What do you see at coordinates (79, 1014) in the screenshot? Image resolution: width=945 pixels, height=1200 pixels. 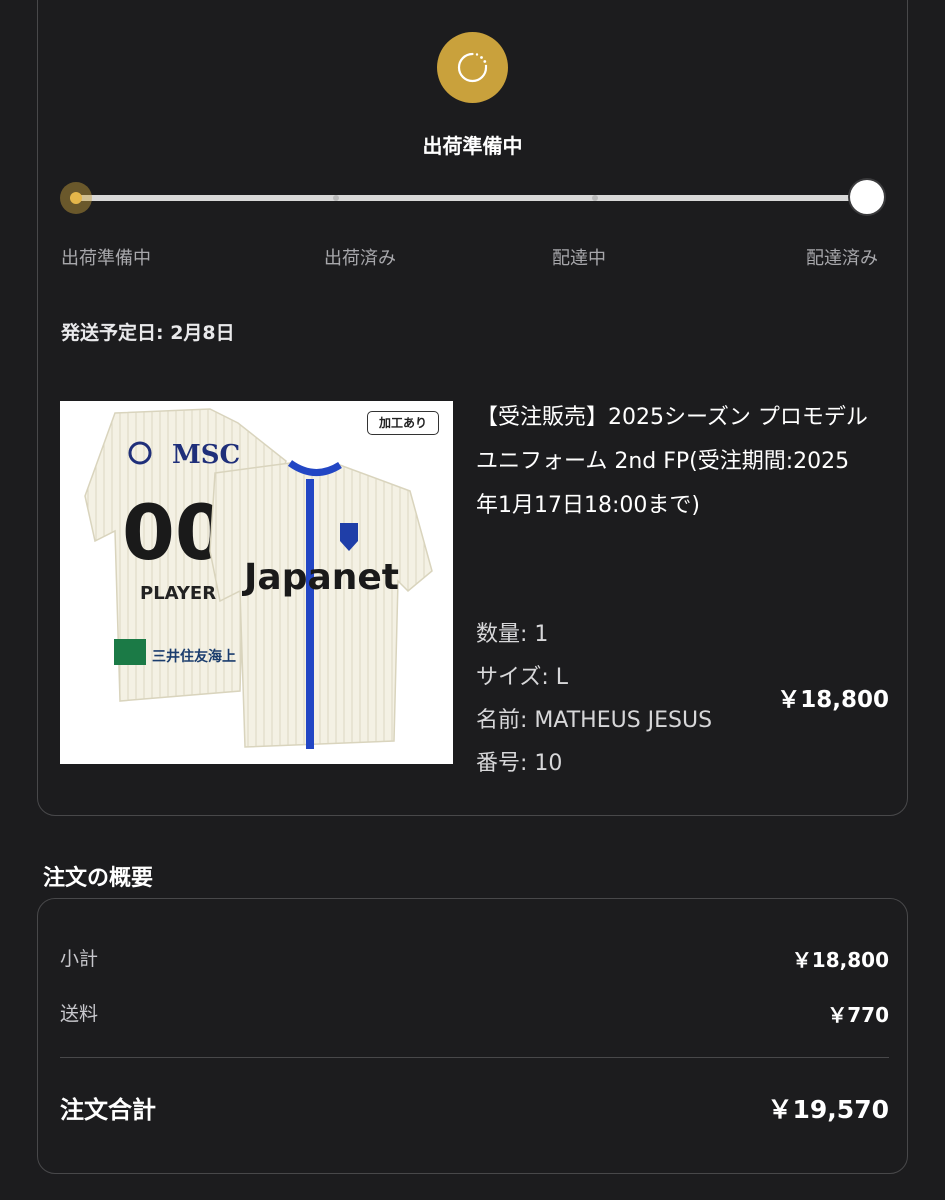 I see `shipping-fee-label: 送料` at bounding box center [79, 1014].